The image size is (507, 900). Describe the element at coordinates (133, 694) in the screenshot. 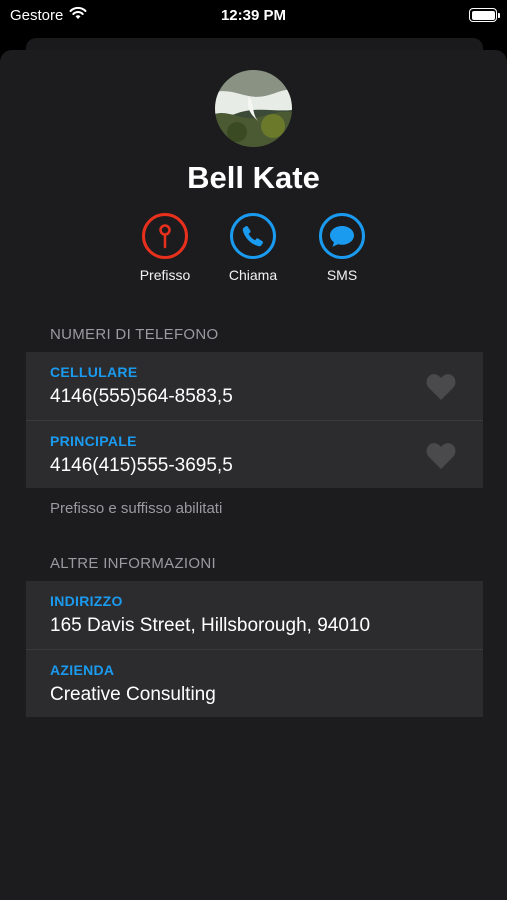

I see `company-value: Creative Consulting` at that location.